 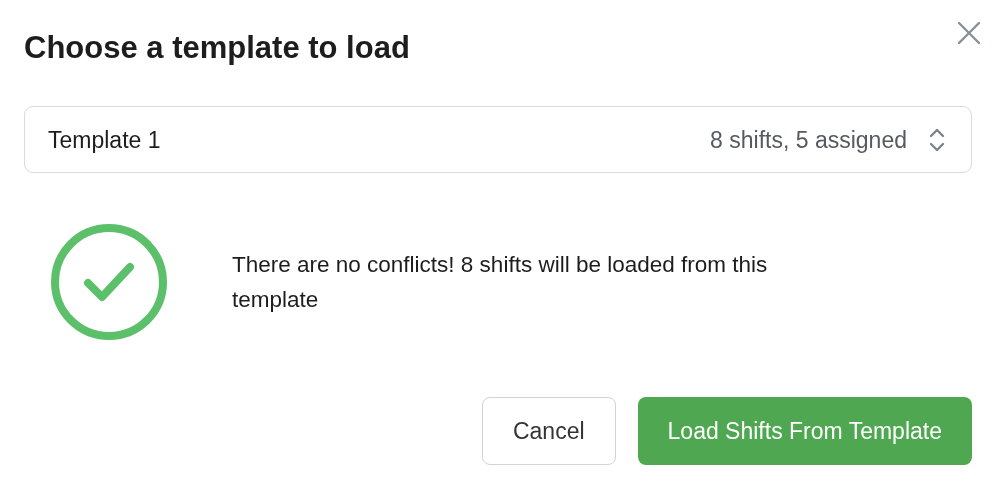 What do you see at coordinates (548, 431) in the screenshot?
I see `cancel-button: Cancel` at bounding box center [548, 431].